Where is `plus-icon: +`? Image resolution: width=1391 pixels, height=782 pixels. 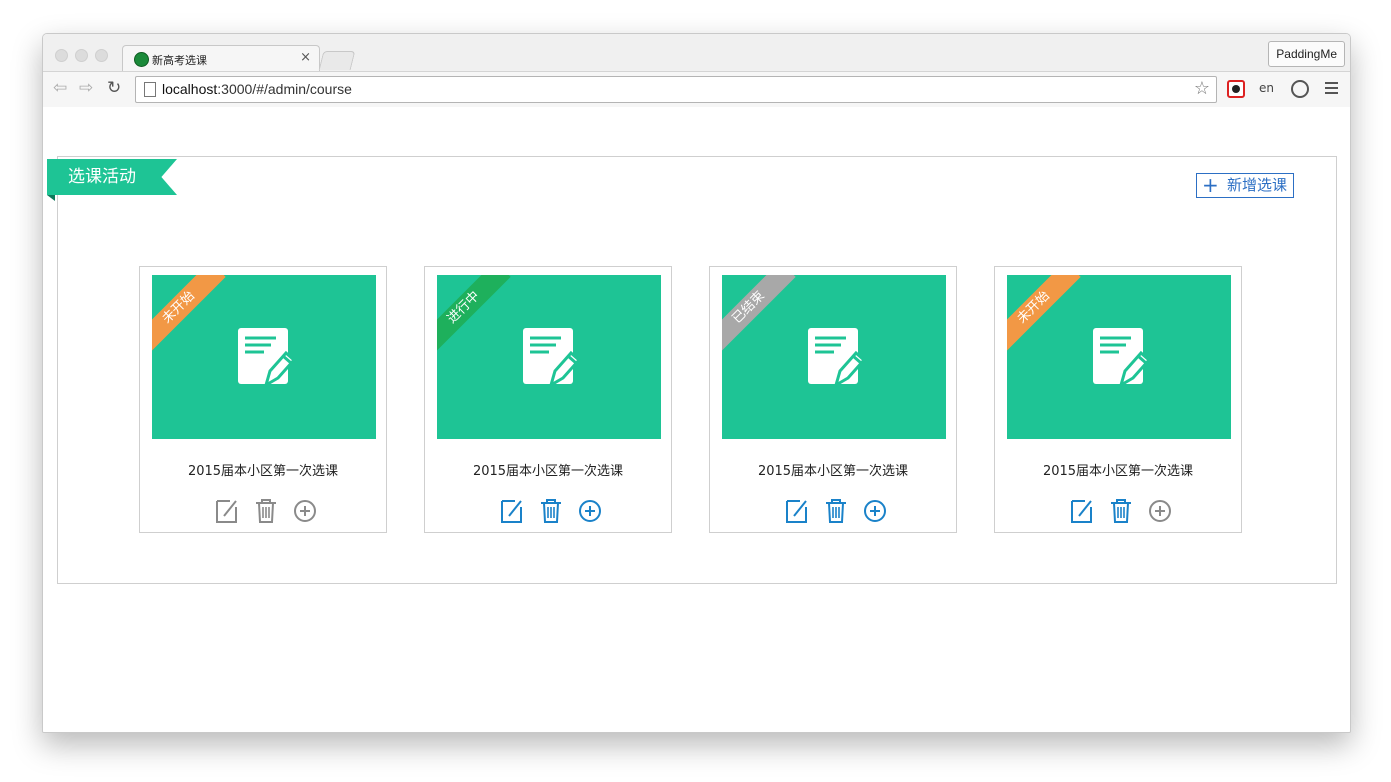 plus-icon: + is located at coordinates (1210, 185).